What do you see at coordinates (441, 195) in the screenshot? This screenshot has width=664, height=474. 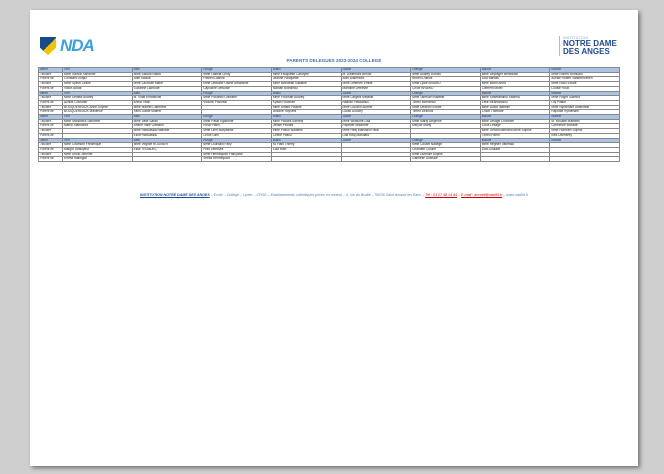 I see `footer-tel: Tél : 03 27 48 14 44` at bounding box center [441, 195].